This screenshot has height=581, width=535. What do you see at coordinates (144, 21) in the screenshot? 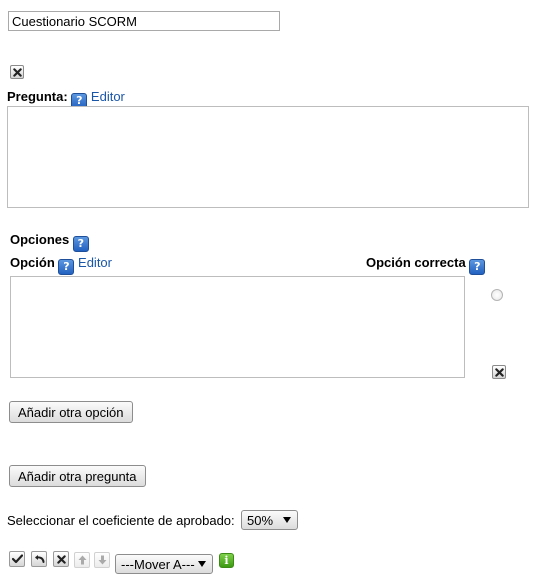
I see `quiz-title-input` at bounding box center [144, 21].